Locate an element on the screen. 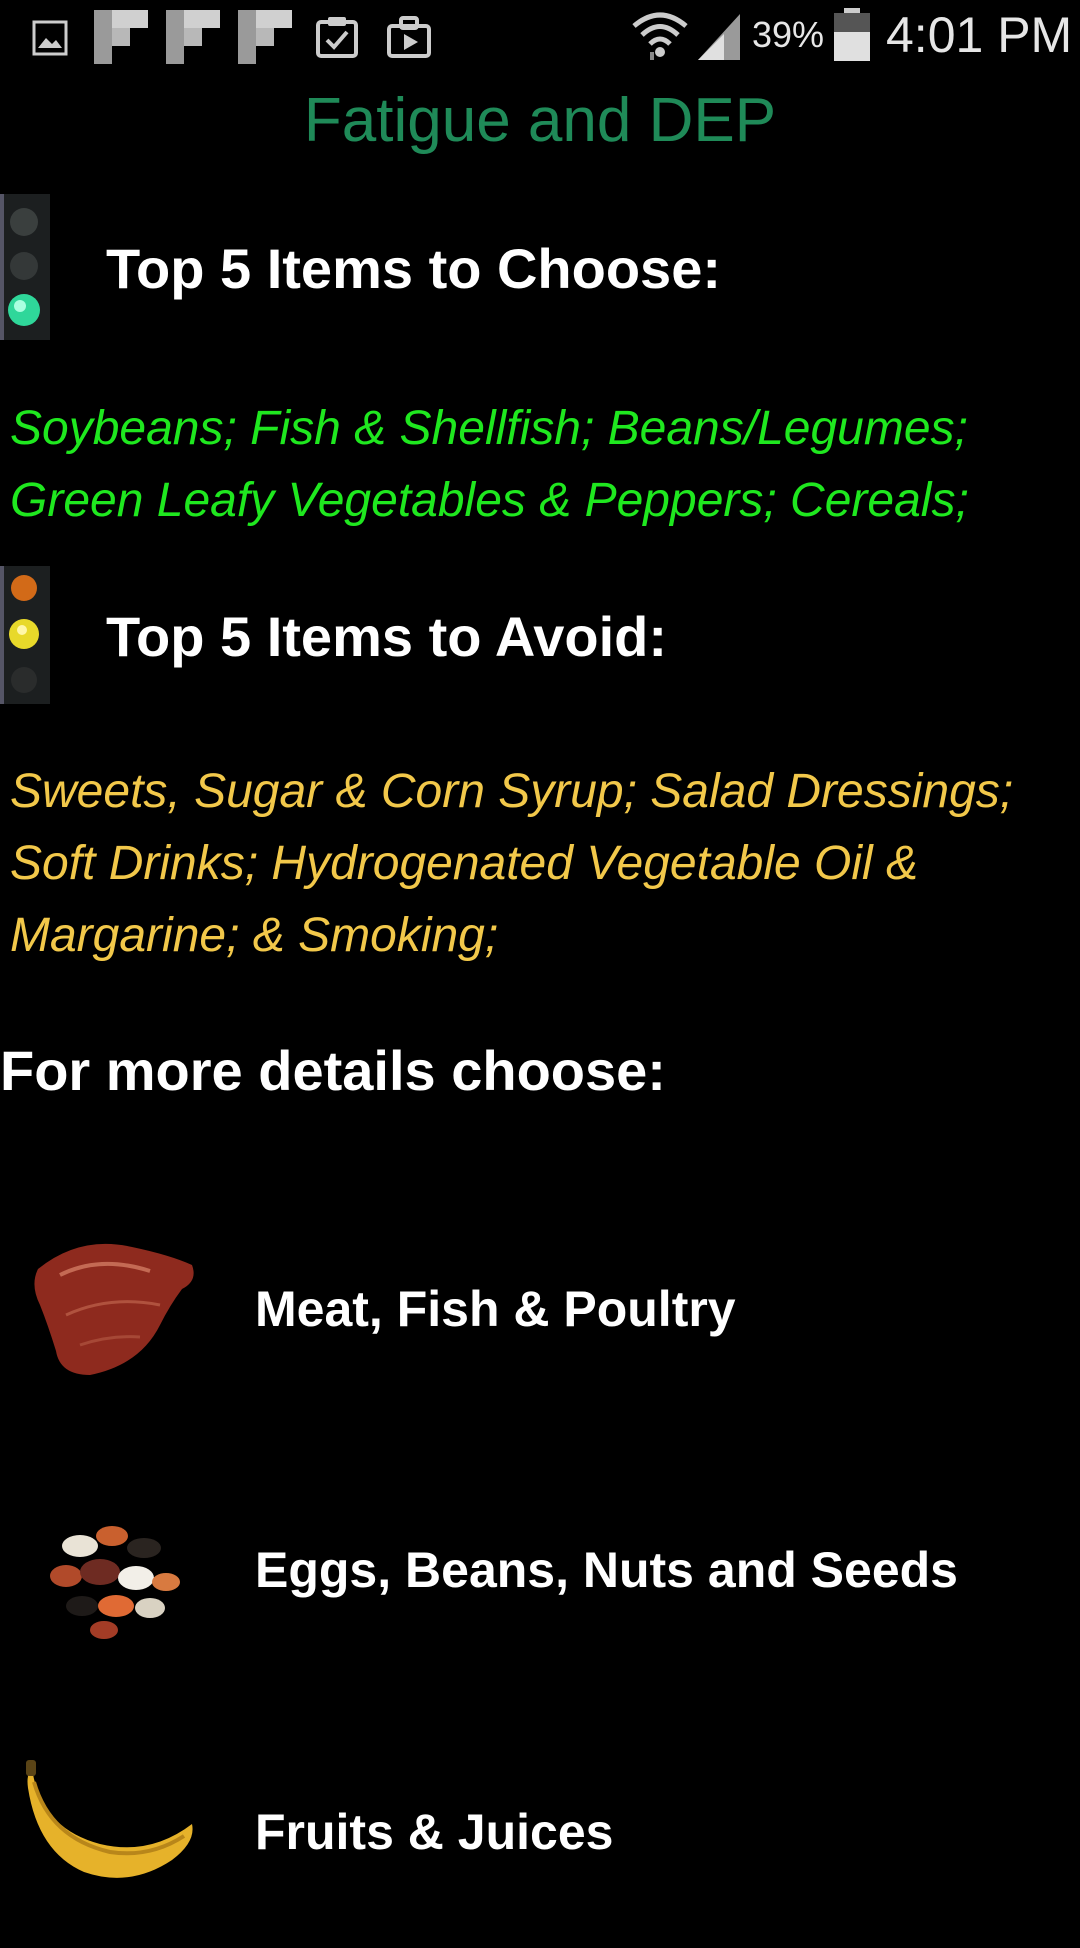 This screenshot has height=1948, width=1080. choose-heading: Top 5 Items to Choose: is located at coordinates (413, 268).